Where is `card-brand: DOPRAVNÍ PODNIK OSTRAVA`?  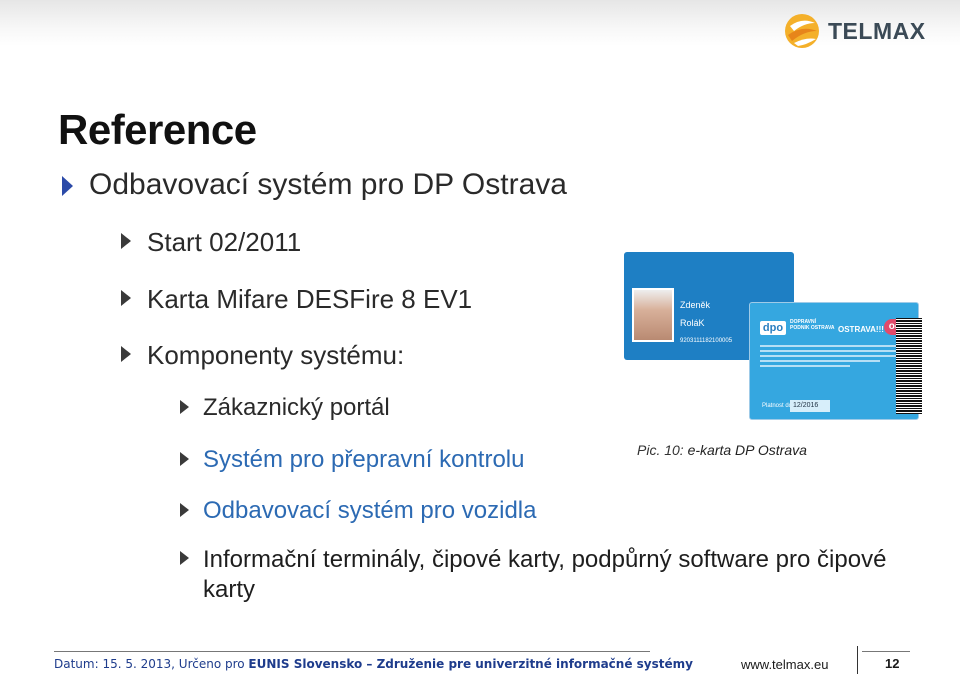 card-brand: DOPRAVNÍ PODNIK OSTRAVA is located at coordinates (812, 325).